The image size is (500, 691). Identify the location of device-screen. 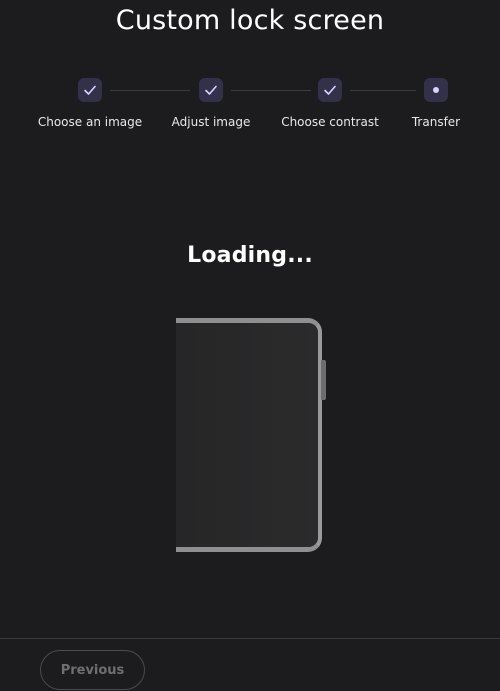
(247, 435).